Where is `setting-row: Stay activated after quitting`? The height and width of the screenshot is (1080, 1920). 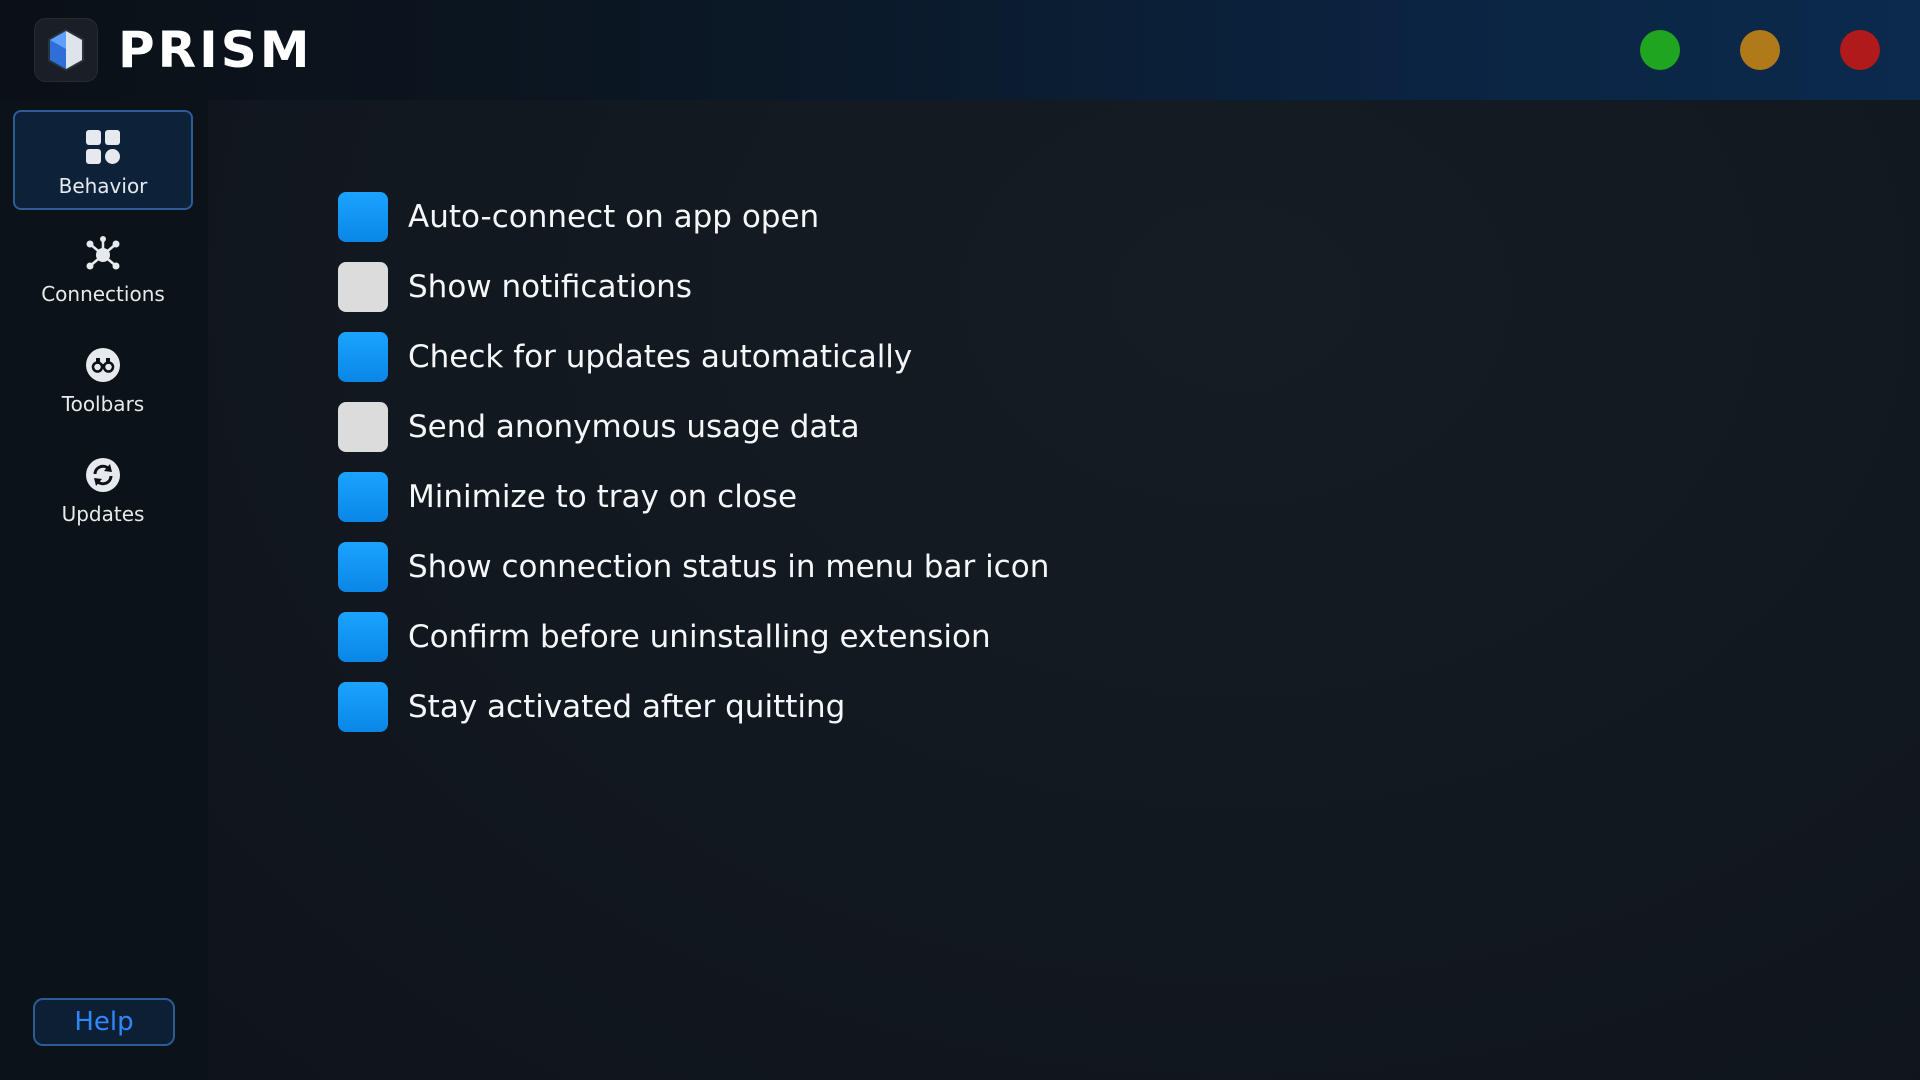 setting-row: Stay activated after quitting is located at coordinates (838, 717).